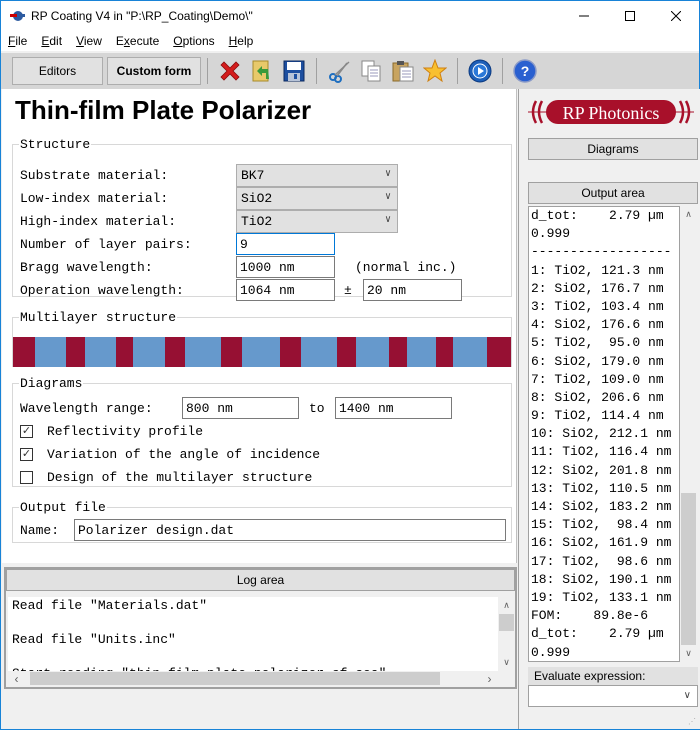  What do you see at coordinates (613, 193) in the screenshot?
I see `output-area-header: Output area` at bounding box center [613, 193].